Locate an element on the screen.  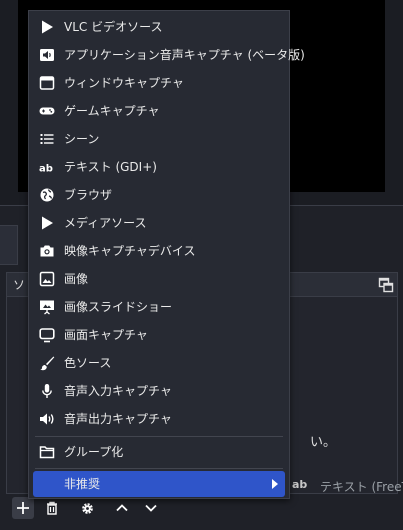
float-dock-icon is located at coordinates (386, 285).